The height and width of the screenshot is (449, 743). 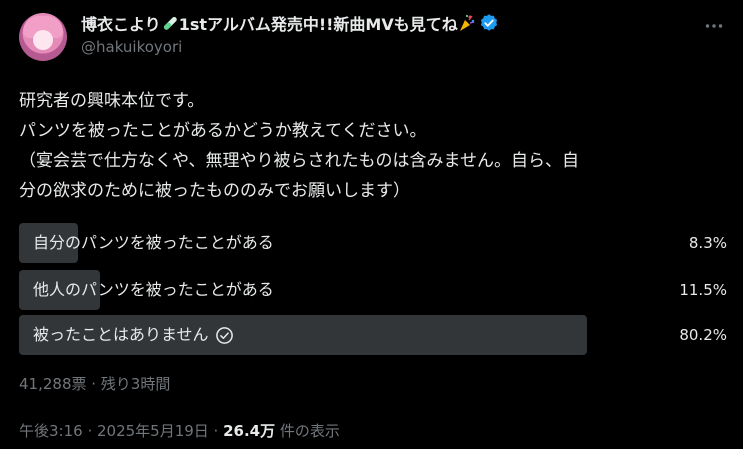 I want to click on test-tube-icon, so click(x=170, y=23).